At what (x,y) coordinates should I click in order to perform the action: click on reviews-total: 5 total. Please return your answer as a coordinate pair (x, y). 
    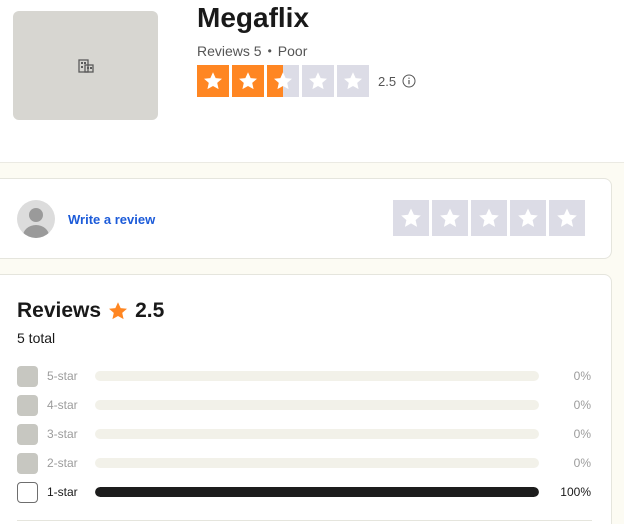
    Looking at the image, I should click on (36, 338).